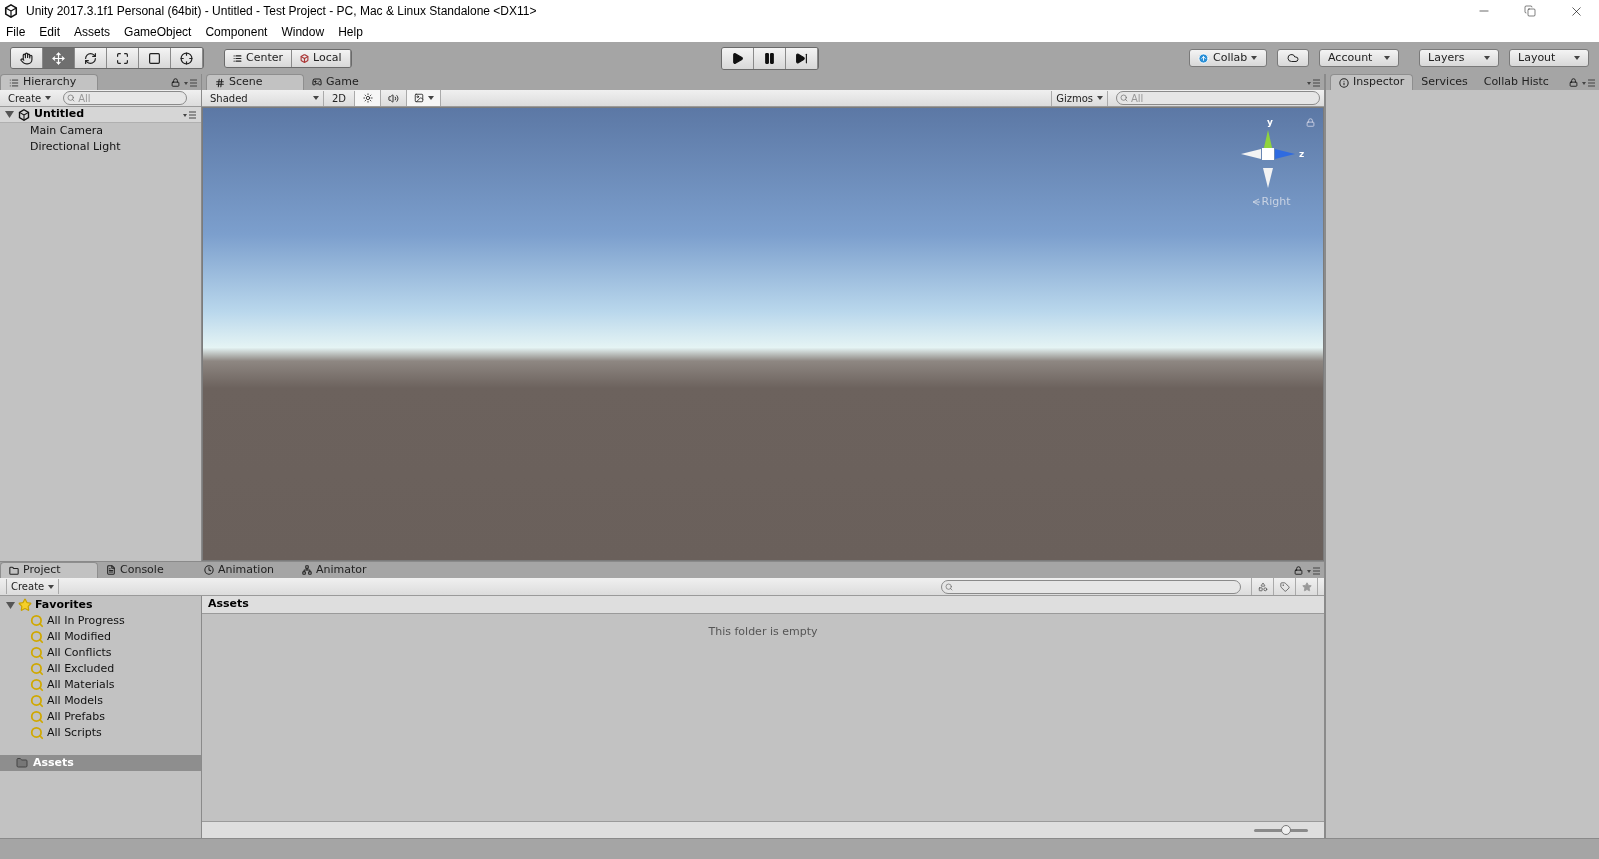 The width and height of the screenshot is (1599, 859). Describe the element at coordinates (1444, 82) in the screenshot. I see `panel-tab: Services` at that location.